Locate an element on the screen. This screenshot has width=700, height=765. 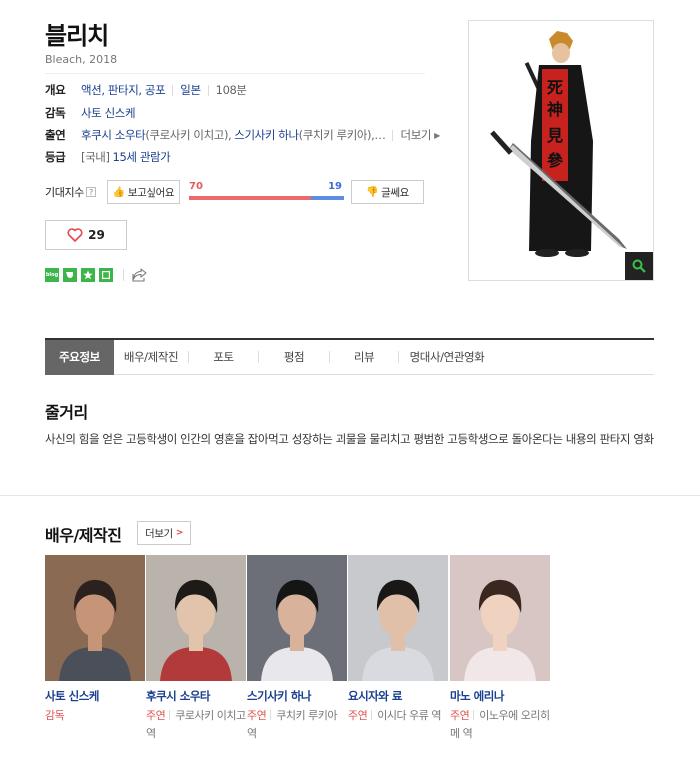
cup-icon is located at coordinates (69, 275).